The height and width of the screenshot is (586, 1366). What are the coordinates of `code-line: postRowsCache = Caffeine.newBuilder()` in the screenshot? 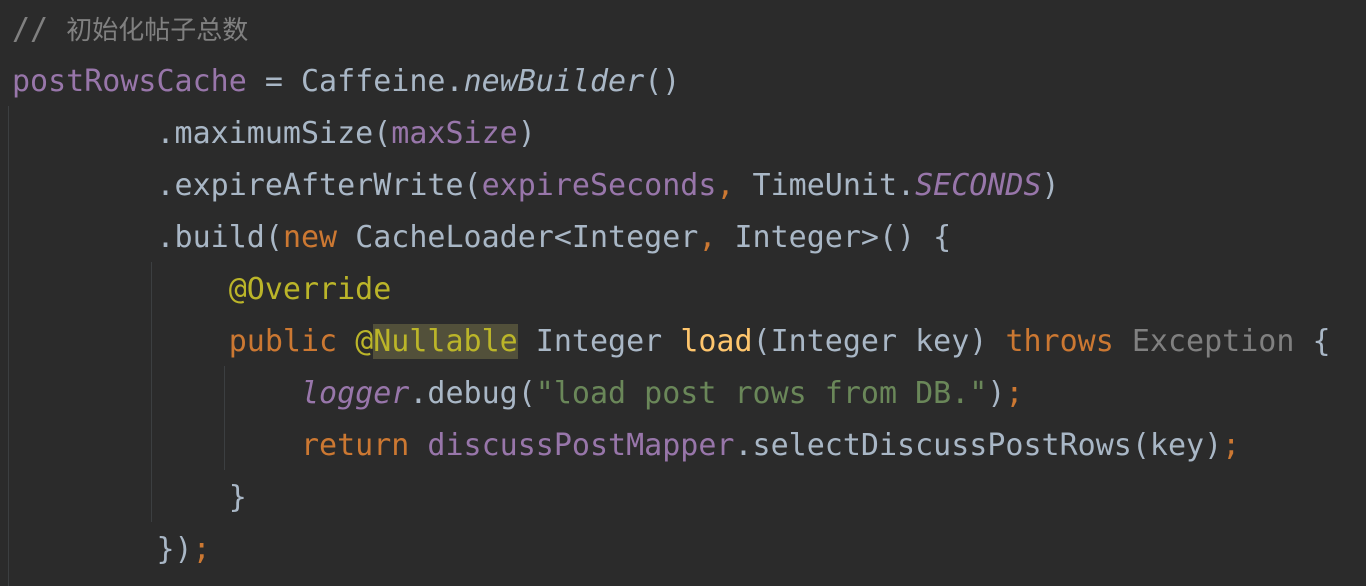 It's located at (346, 82).